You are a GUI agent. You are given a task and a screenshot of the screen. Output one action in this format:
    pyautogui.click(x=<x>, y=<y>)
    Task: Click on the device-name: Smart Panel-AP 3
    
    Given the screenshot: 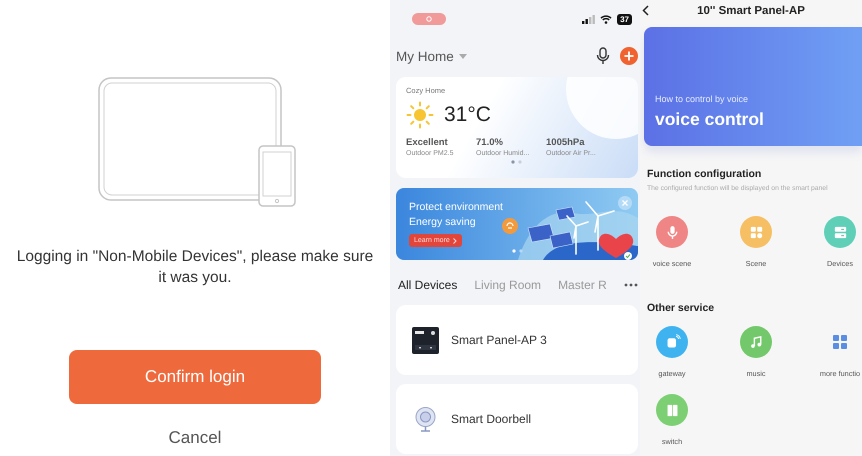 What is the action you would take?
    pyautogui.click(x=499, y=340)
    